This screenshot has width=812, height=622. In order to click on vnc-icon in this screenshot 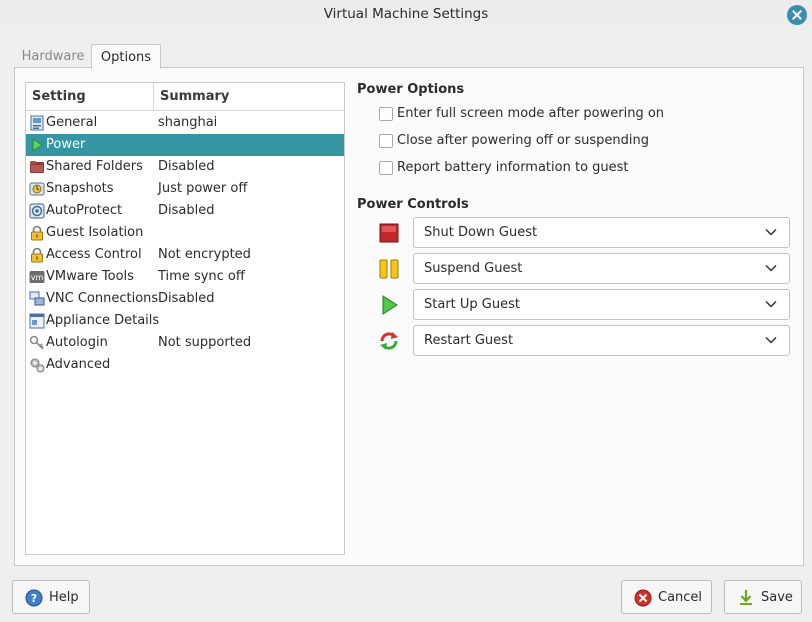, I will do `click(37, 298)`.